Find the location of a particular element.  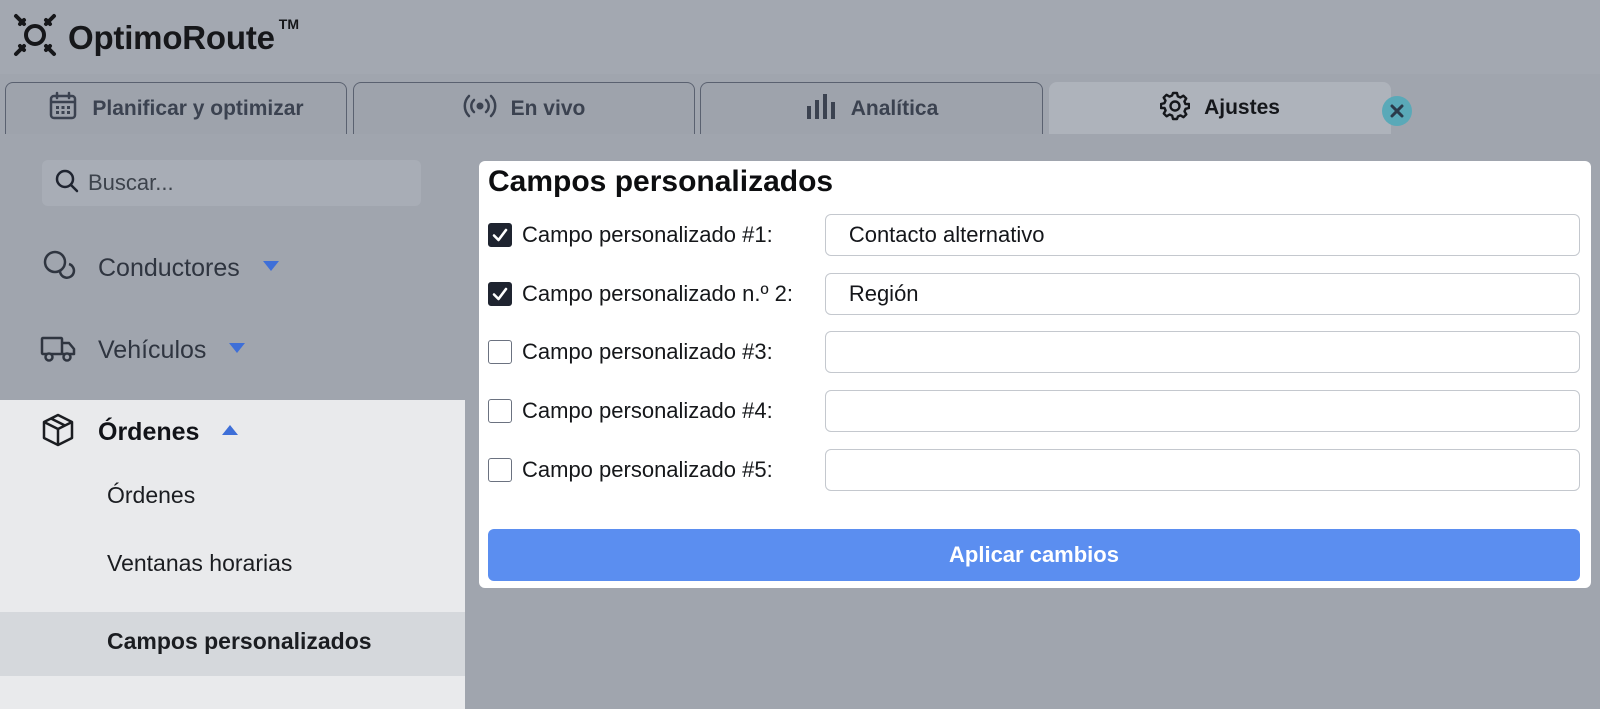

search-icon is located at coordinates (67, 183).